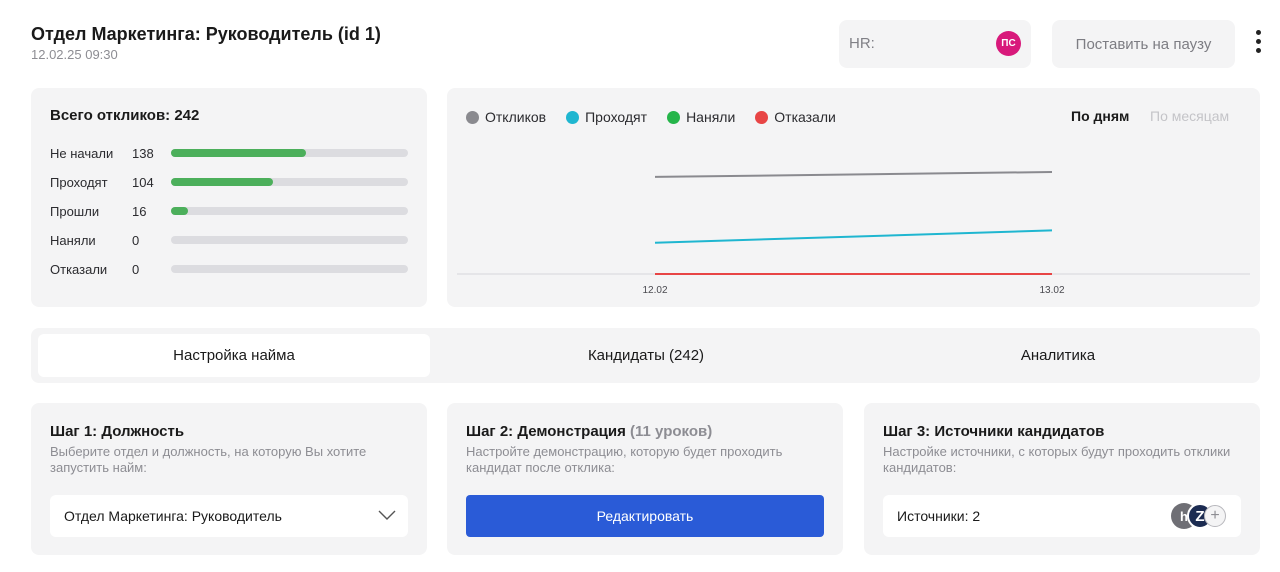  Describe the element at coordinates (994, 431) in the screenshot. I see `step3-title: Шаг 3: Источники кандидатов` at that location.